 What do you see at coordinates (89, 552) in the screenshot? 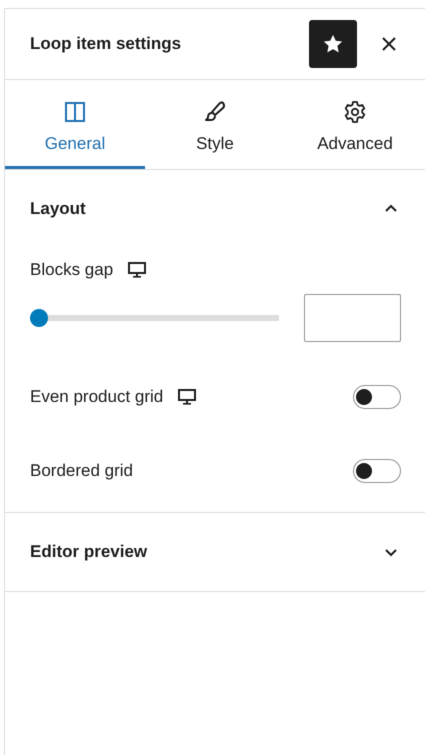
I see `section-title: Editor preview` at bounding box center [89, 552].